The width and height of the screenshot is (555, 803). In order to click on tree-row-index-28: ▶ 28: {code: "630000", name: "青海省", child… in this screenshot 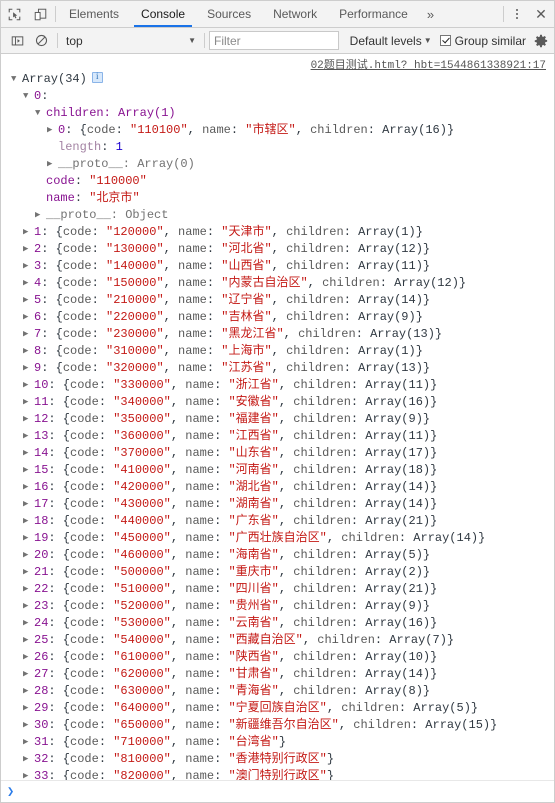, I will do `click(277, 691)`.